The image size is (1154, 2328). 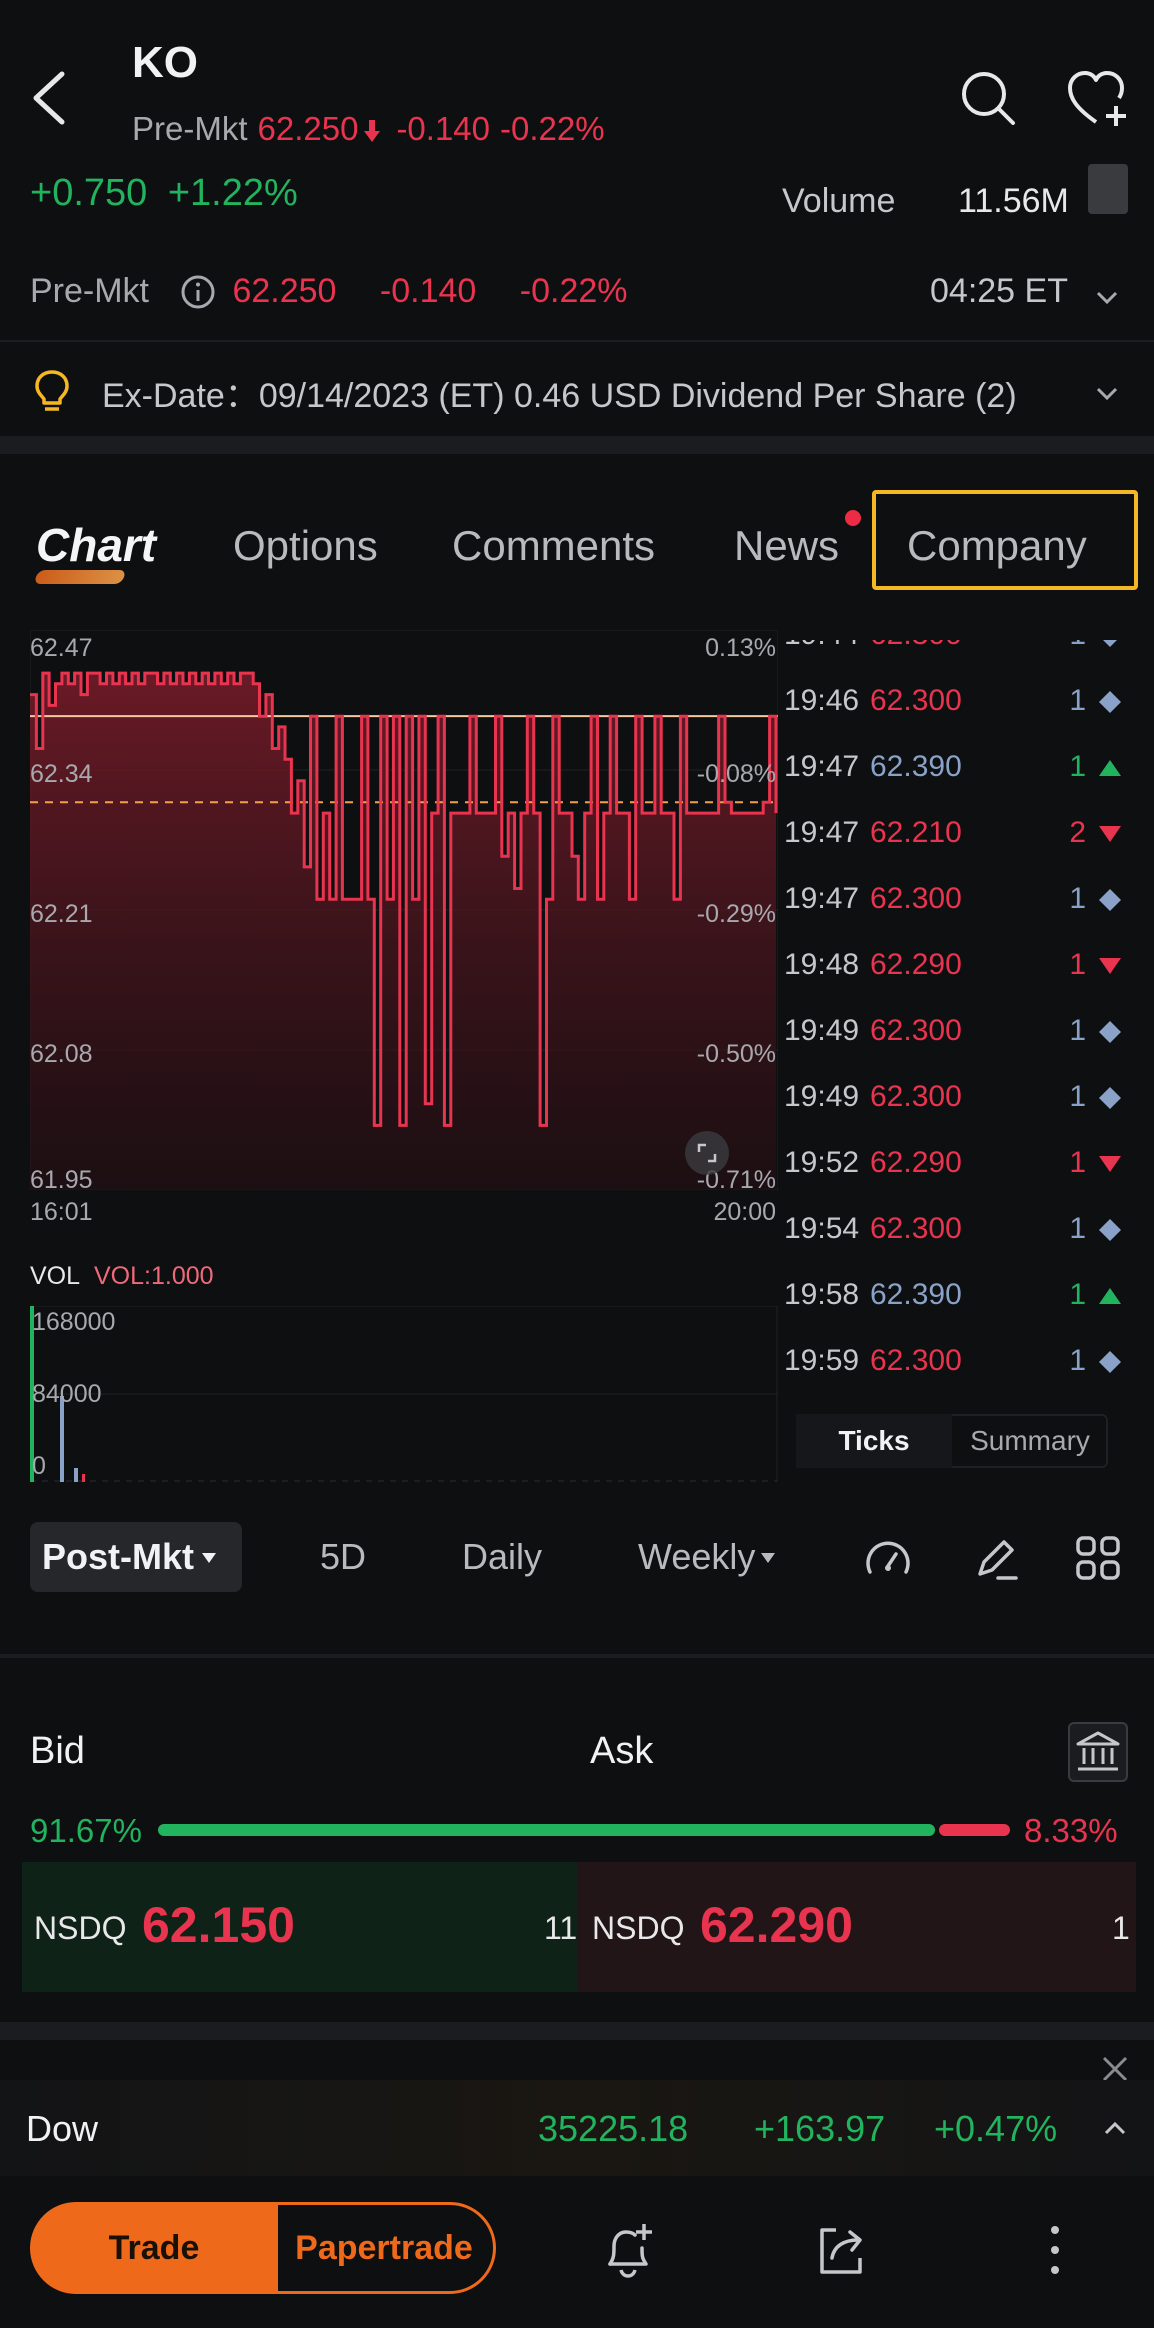 I want to click on lightbulb-icon, so click(x=52, y=390).